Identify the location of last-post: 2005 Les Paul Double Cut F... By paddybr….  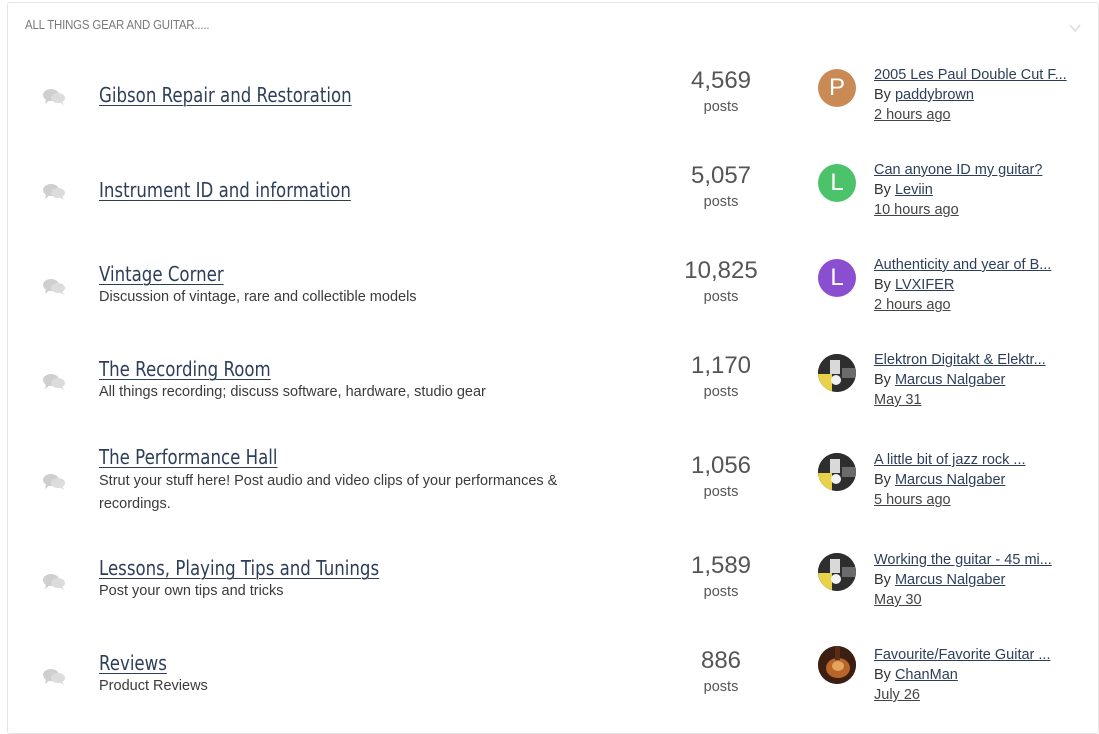
(970, 95).